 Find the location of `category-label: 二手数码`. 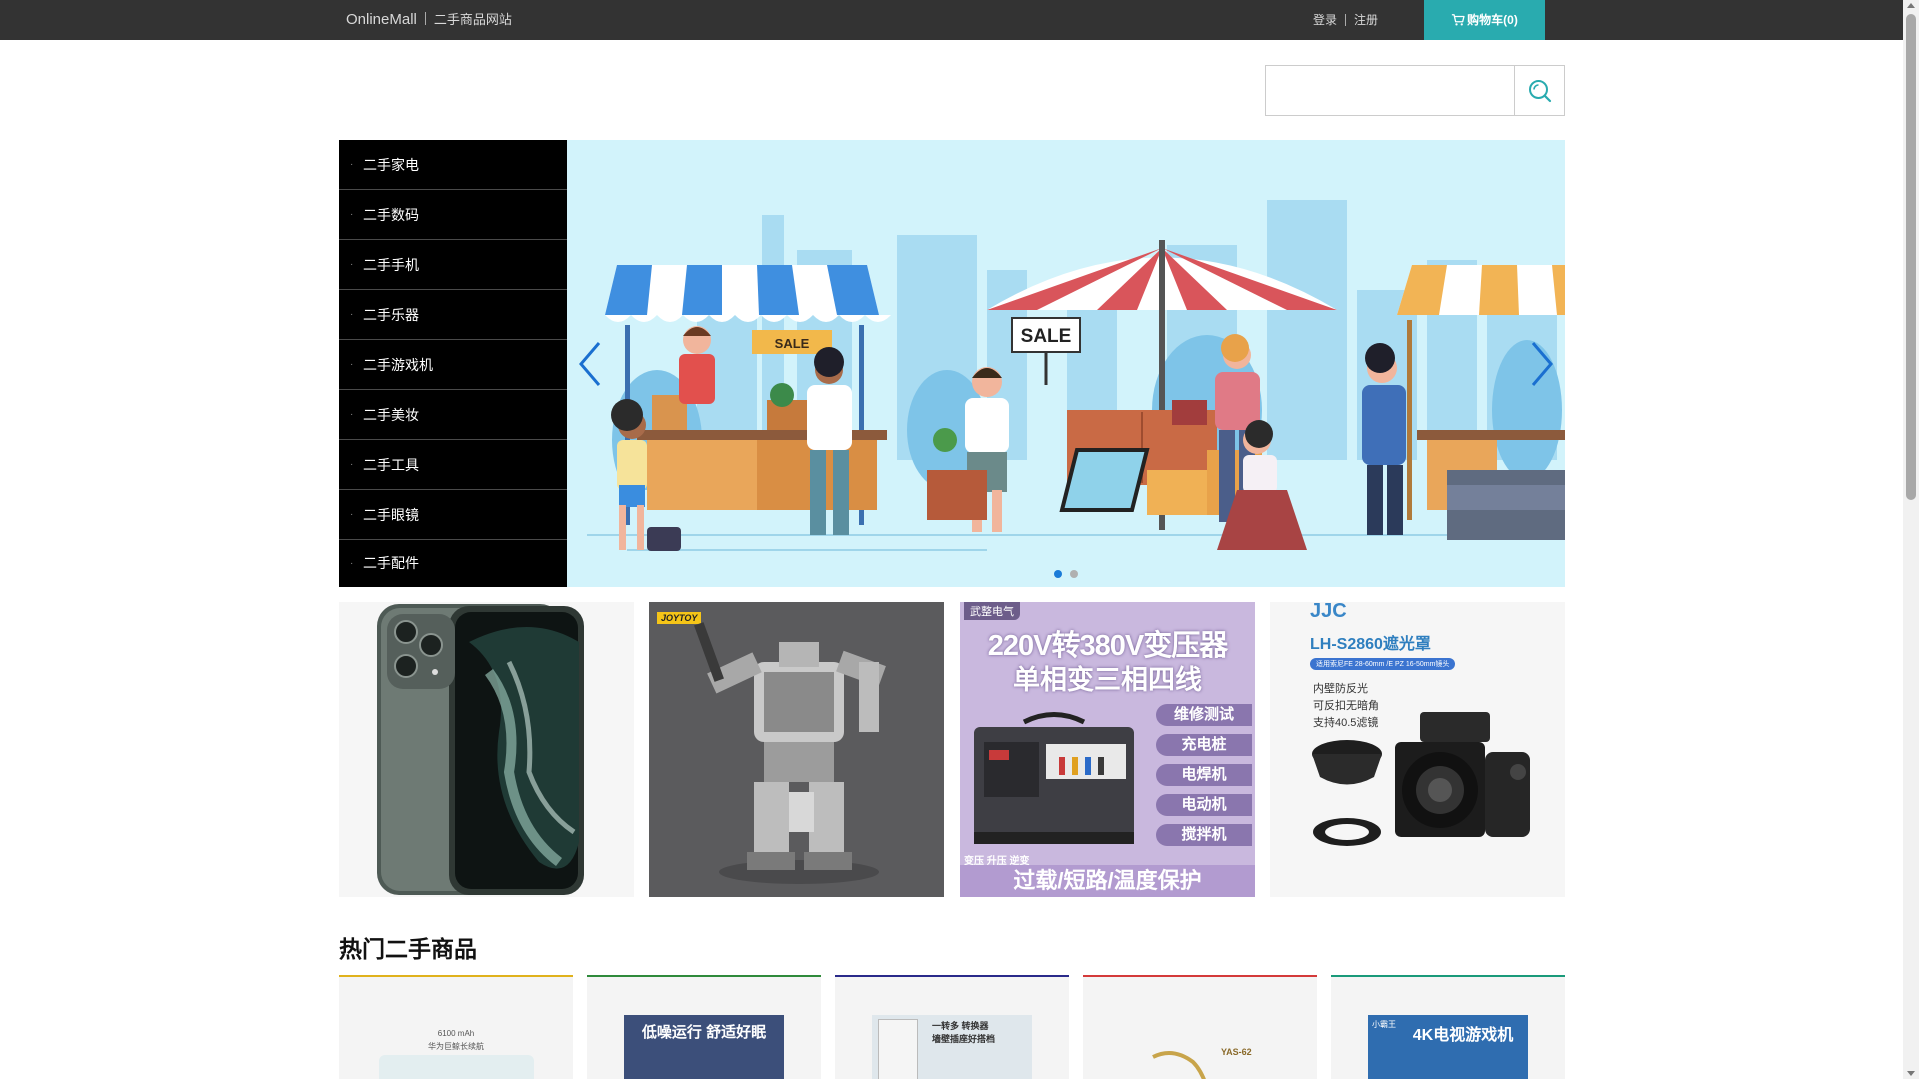

category-label: 二手数码 is located at coordinates (391, 215).